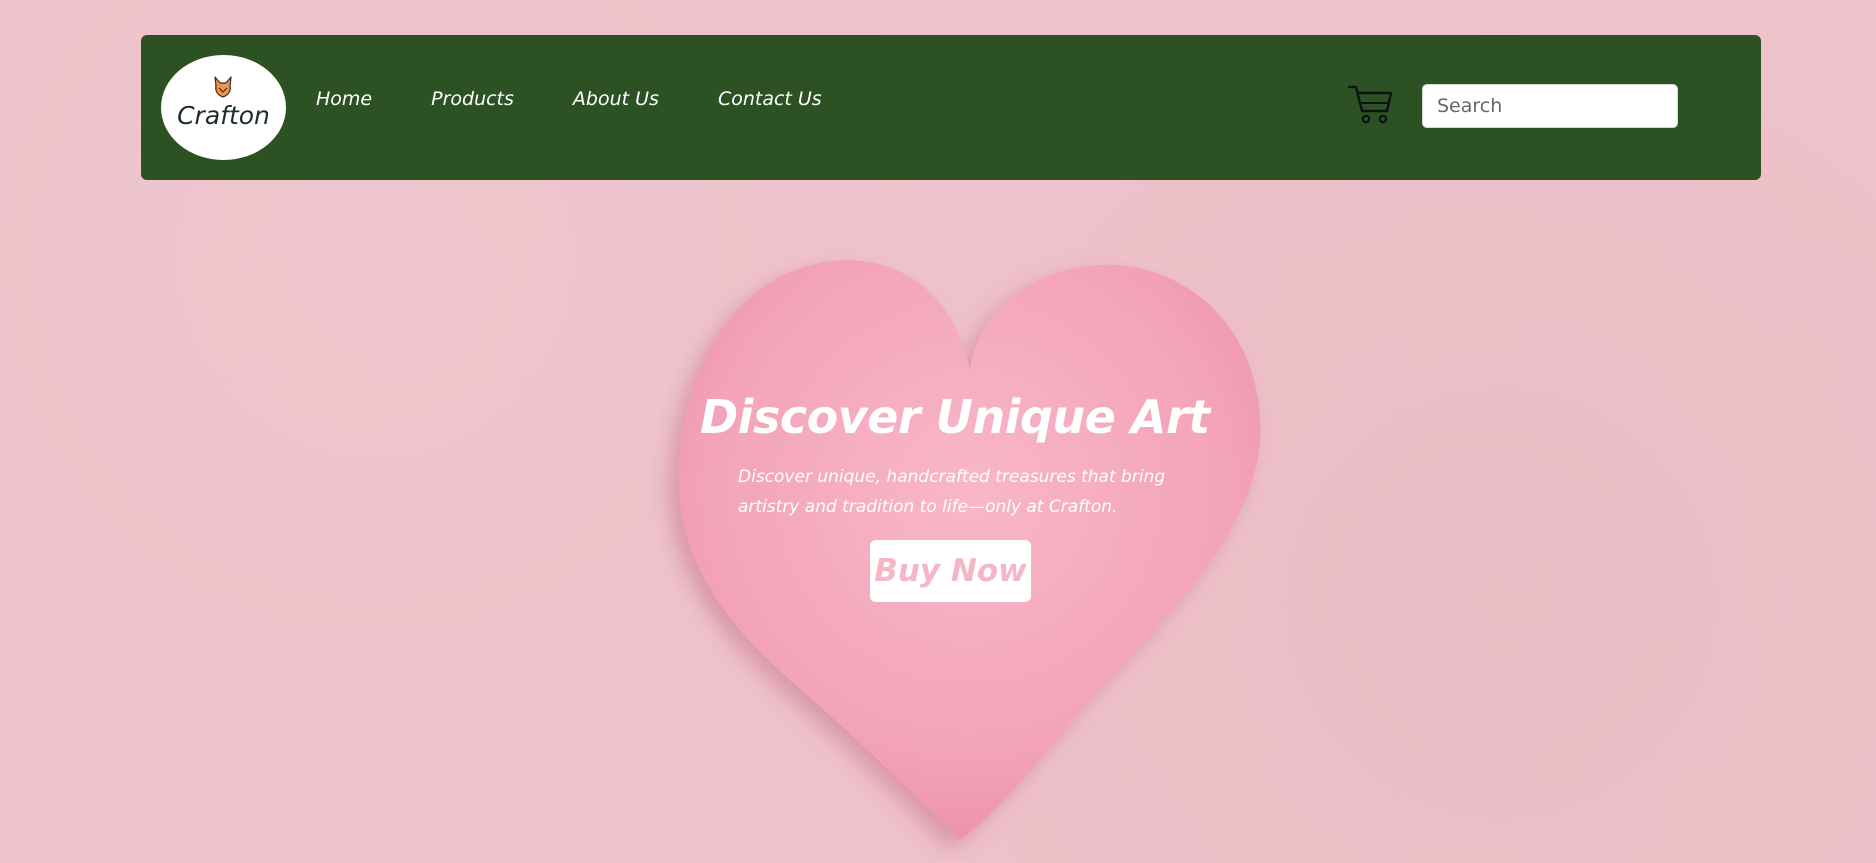 Image resolution: width=1876 pixels, height=863 pixels. I want to click on brand-logo: Crafton, so click(223, 107).